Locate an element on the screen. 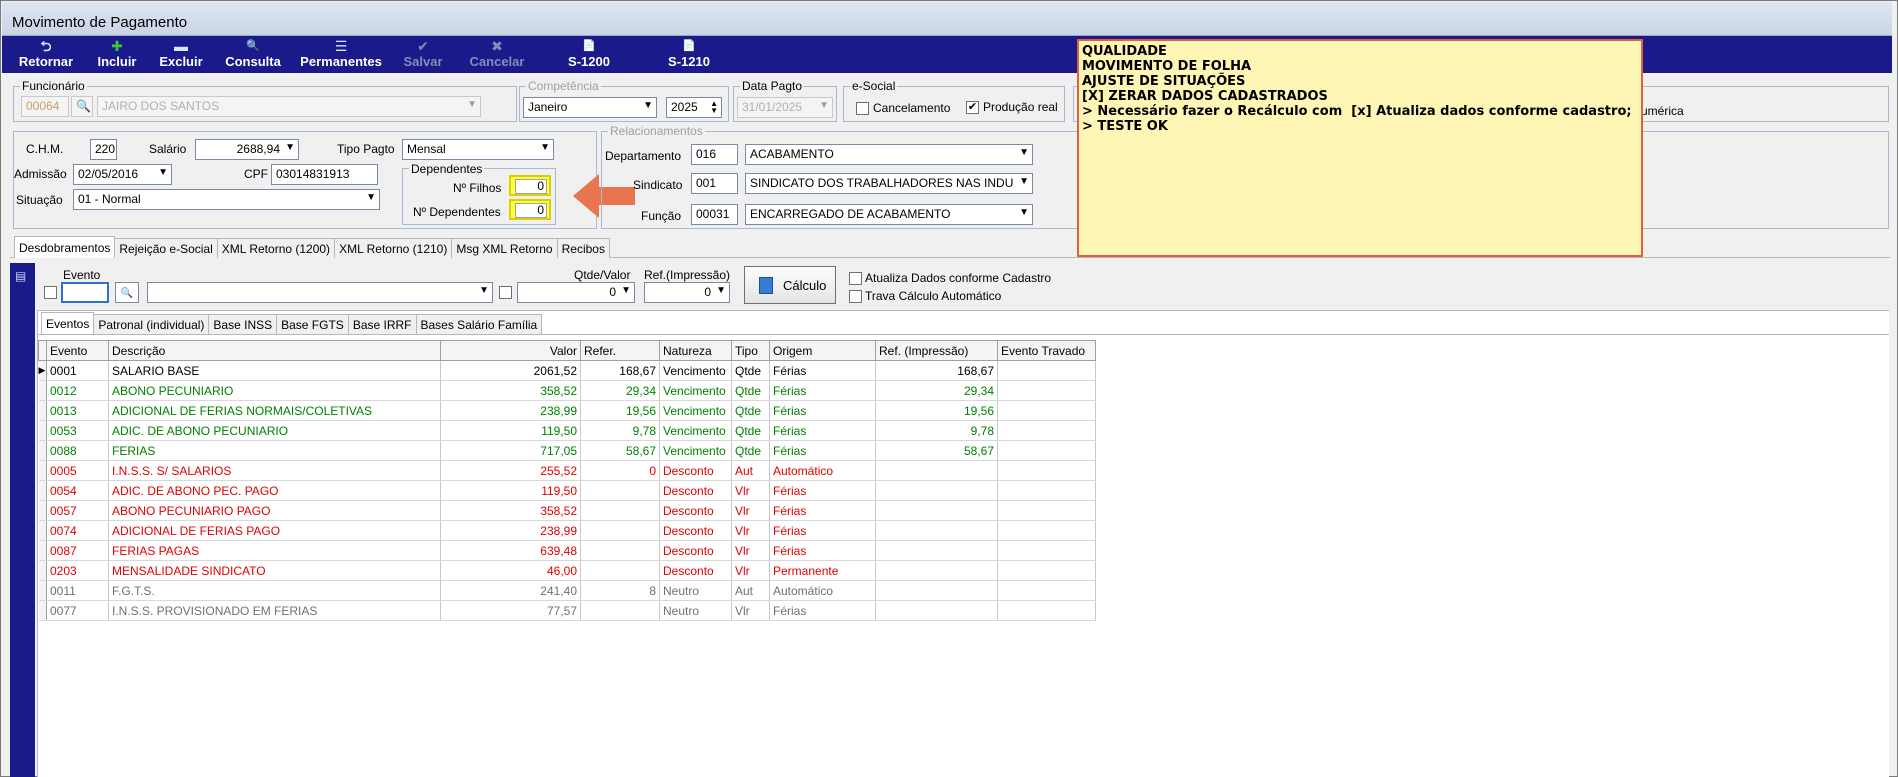 The height and width of the screenshot is (777, 1898). valor-cell: 358,52 is located at coordinates (510, 390).